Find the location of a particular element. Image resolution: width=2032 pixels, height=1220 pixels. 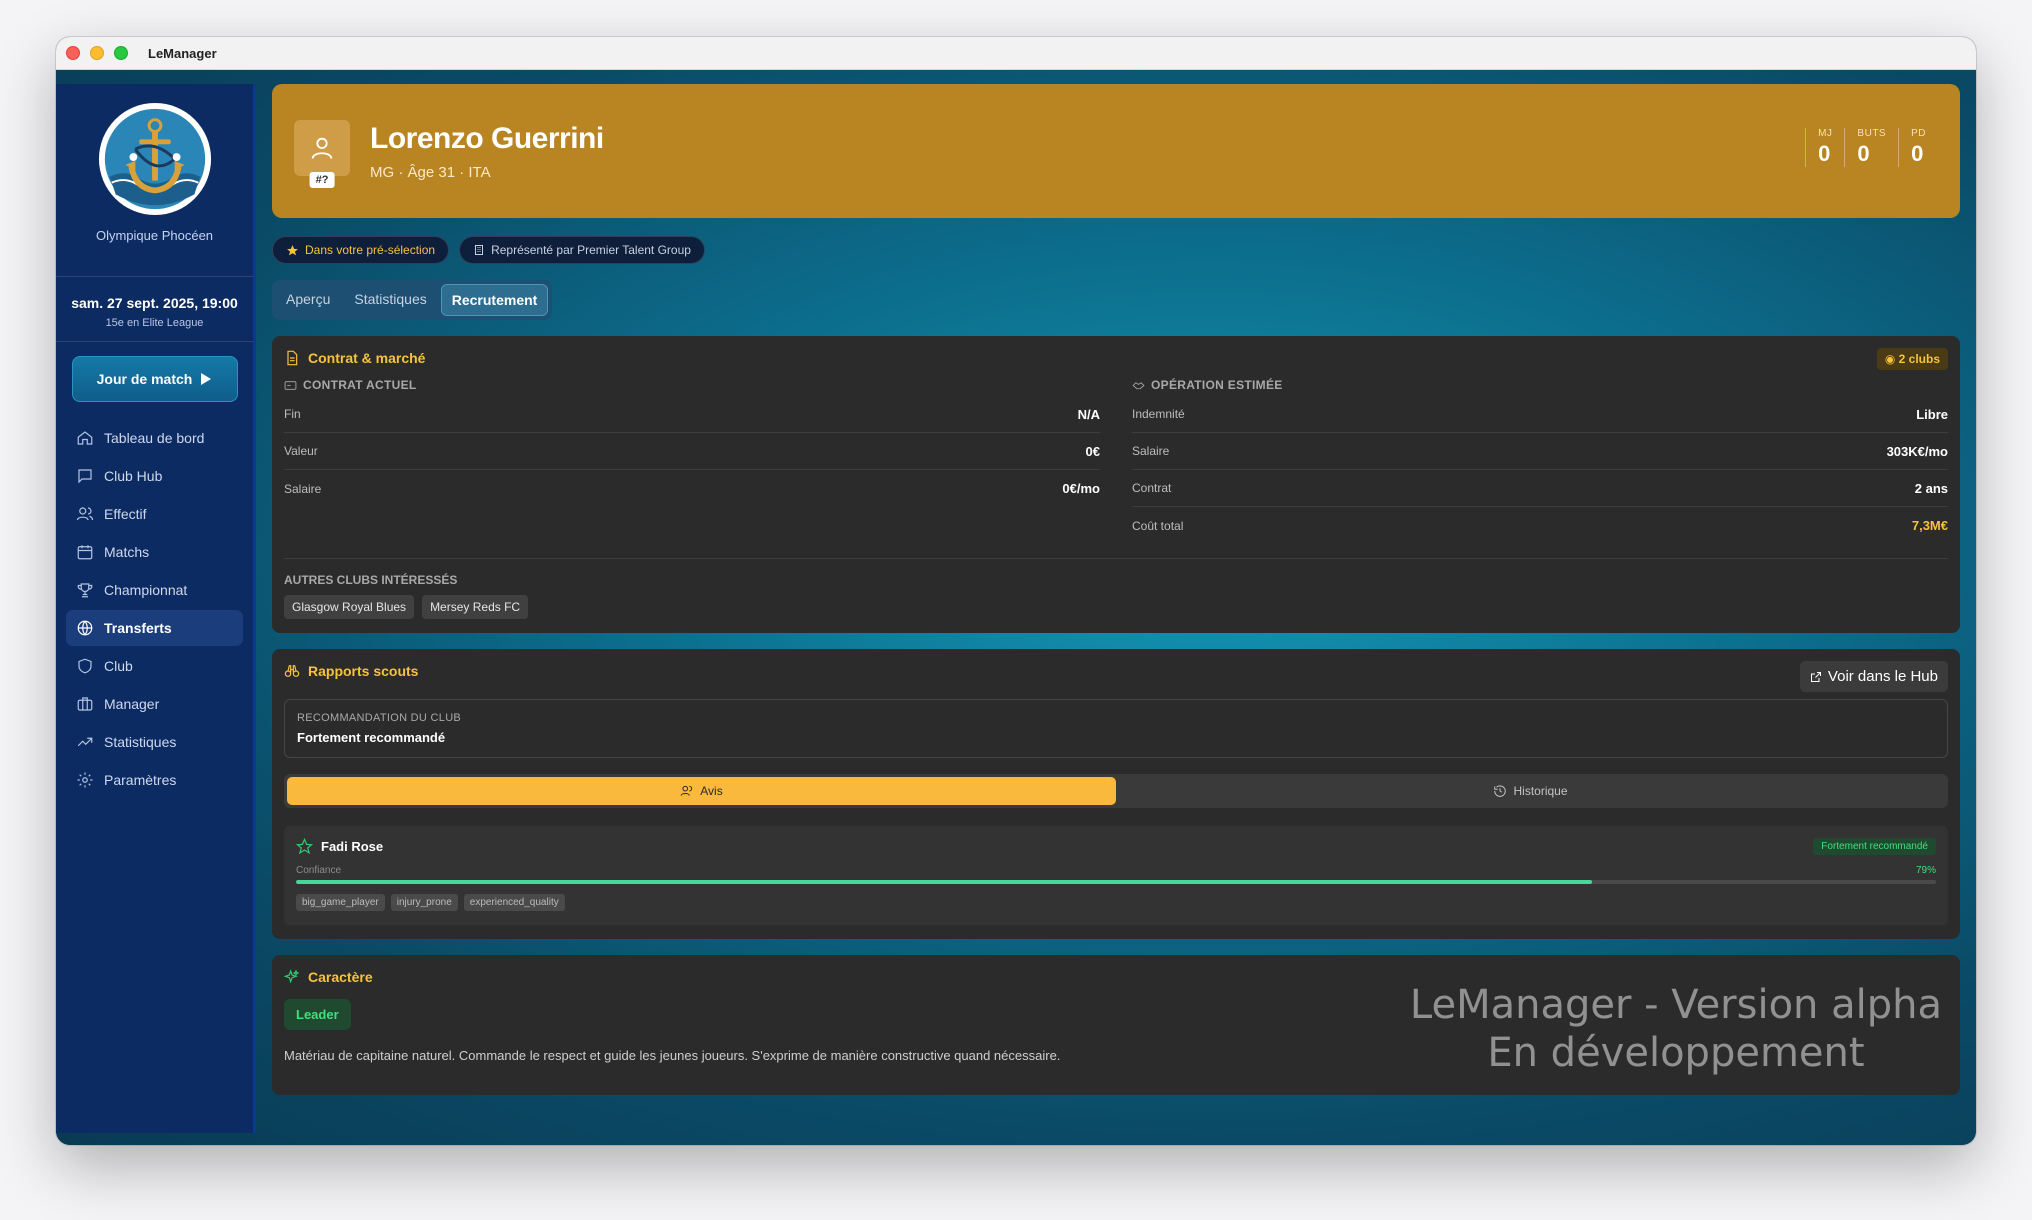

club-name: Olympique Phocéen is located at coordinates (154, 235).